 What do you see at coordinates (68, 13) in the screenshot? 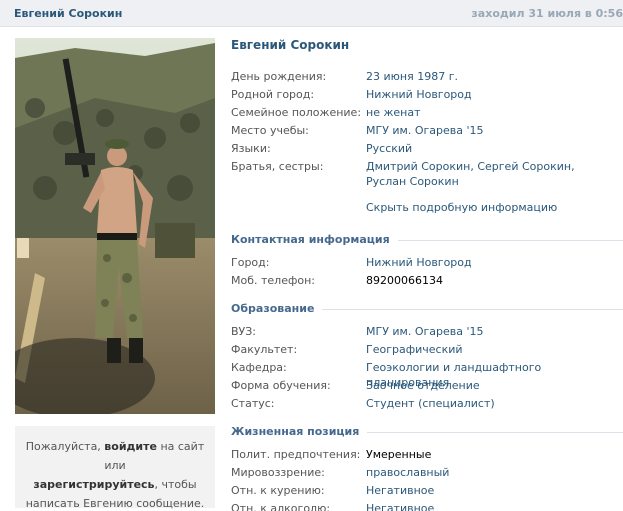
I see `header-profile-name: Евгений Сорокин` at bounding box center [68, 13].